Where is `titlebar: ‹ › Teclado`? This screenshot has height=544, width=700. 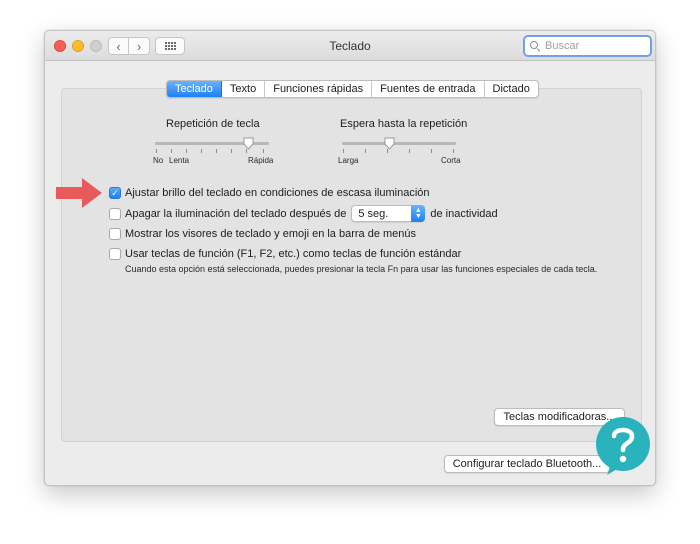 titlebar: ‹ › Teclado is located at coordinates (350, 46).